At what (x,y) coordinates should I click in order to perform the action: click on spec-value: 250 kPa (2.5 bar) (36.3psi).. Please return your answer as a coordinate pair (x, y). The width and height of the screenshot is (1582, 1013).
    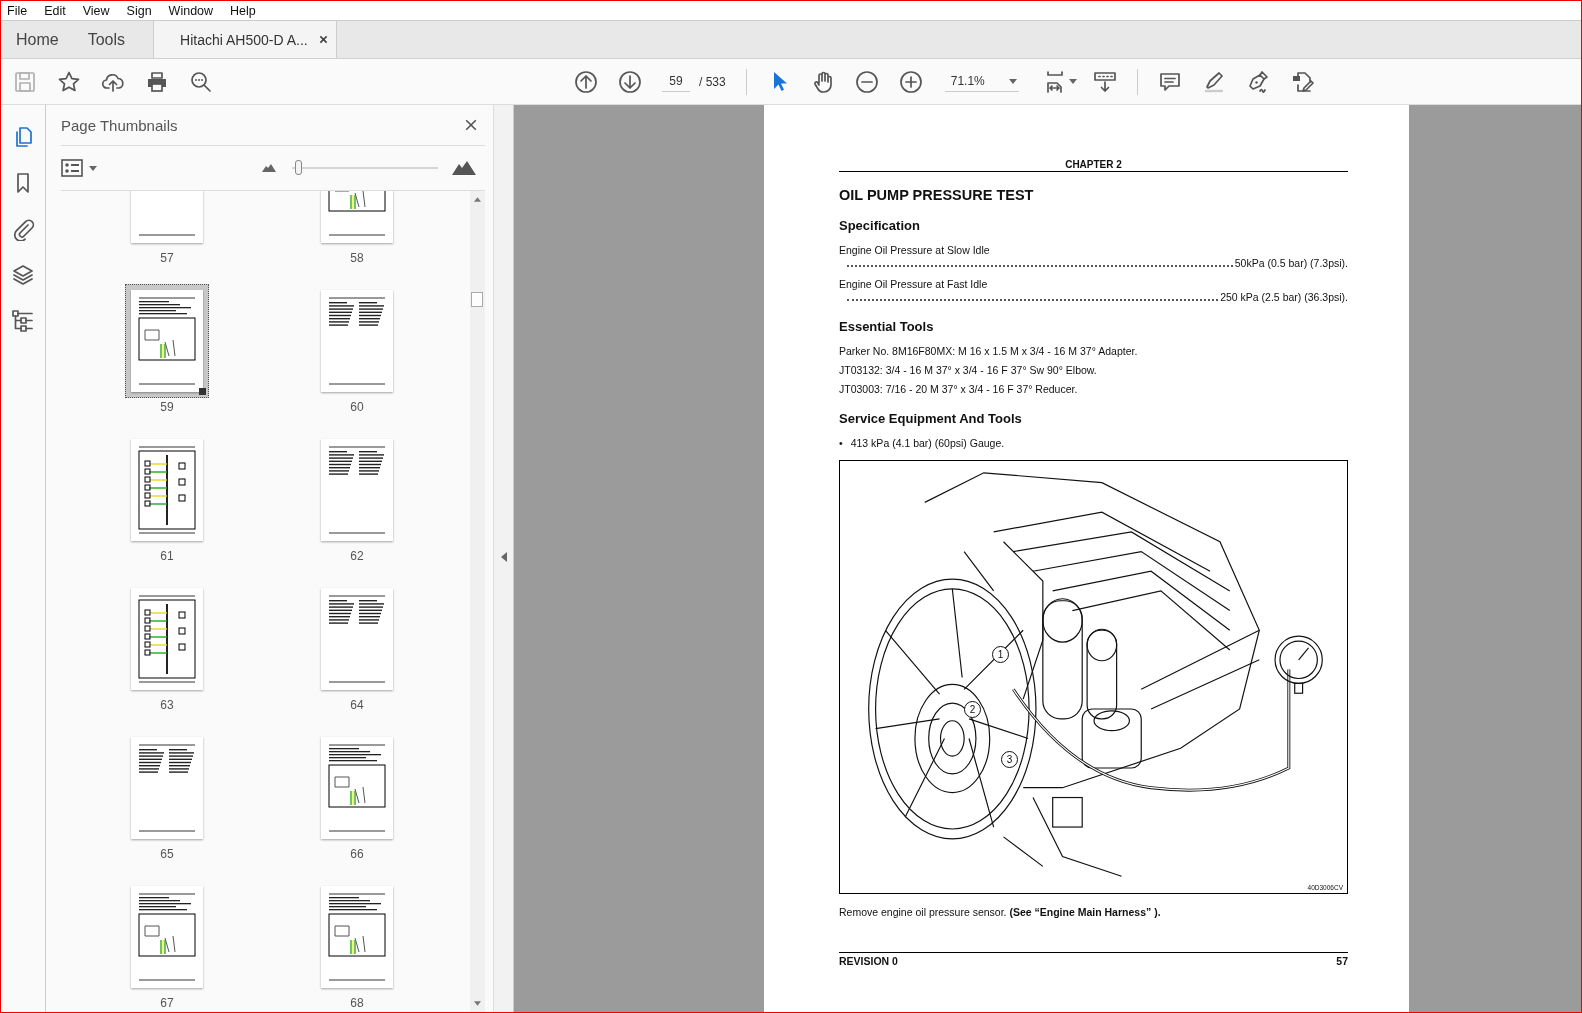
    Looking at the image, I should click on (1284, 297).